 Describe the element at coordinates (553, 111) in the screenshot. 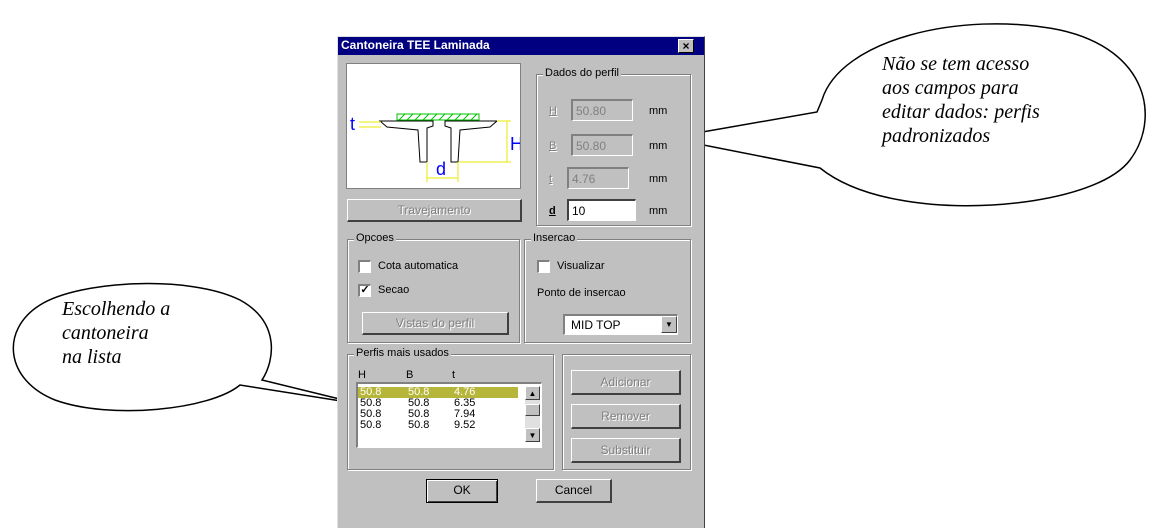

I see `field-h-label: H` at that location.